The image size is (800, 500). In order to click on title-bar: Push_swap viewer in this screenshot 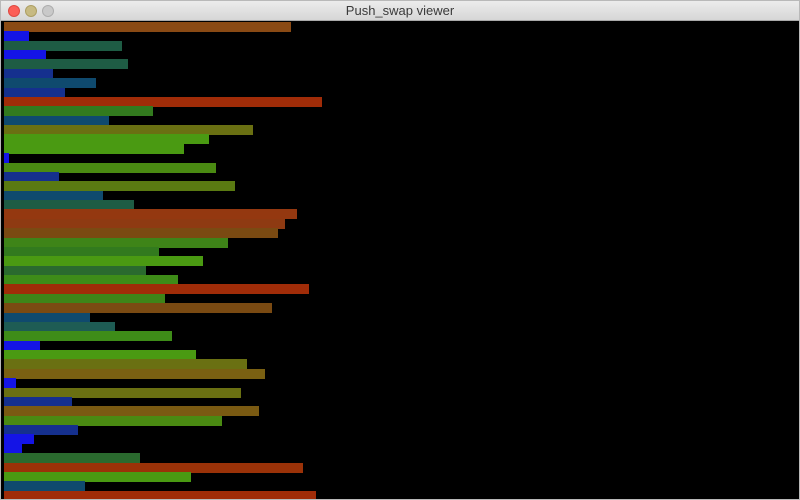, I will do `click(400, 11)`.